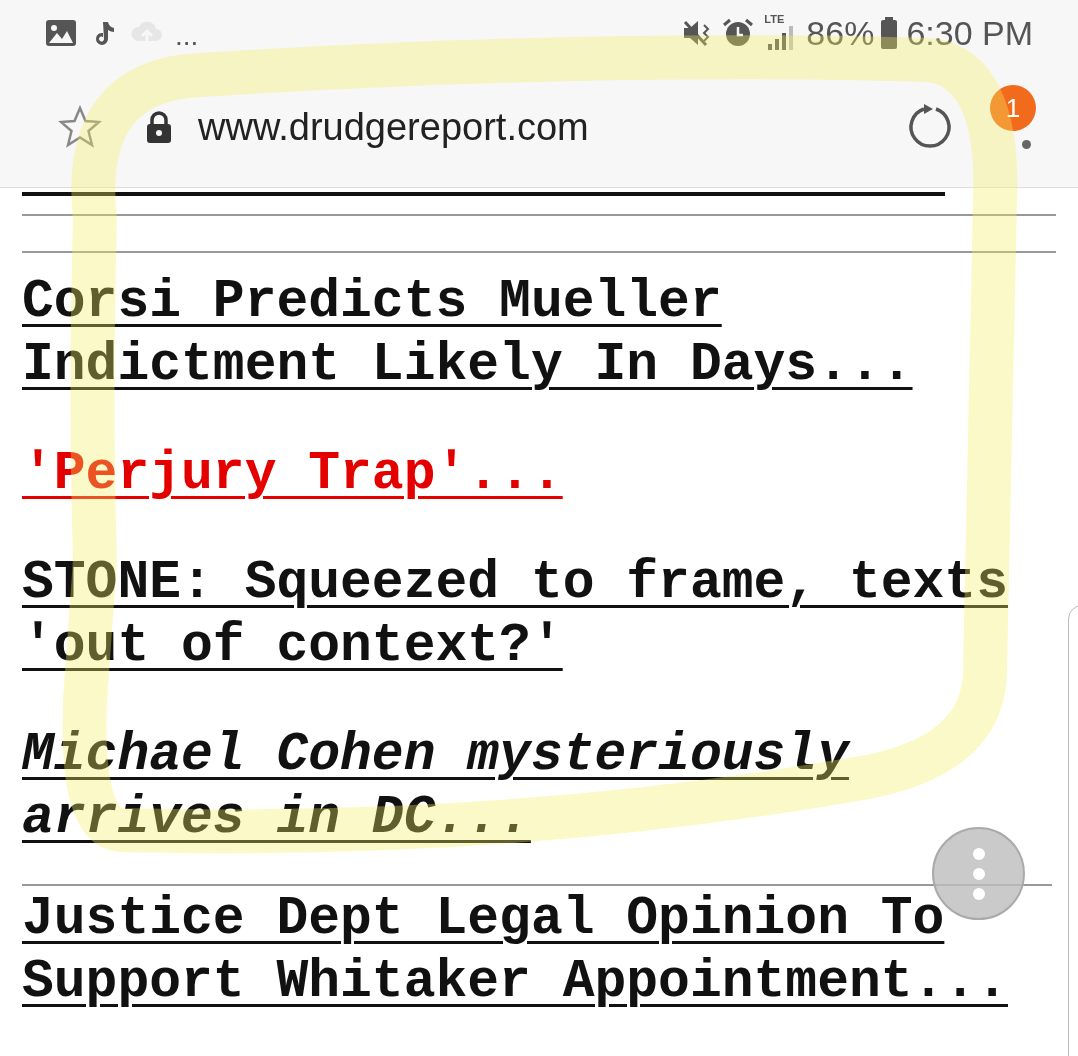 This screenshot has width=1078, height=1056. I want to click on gallery-icon, so click(61, 32).